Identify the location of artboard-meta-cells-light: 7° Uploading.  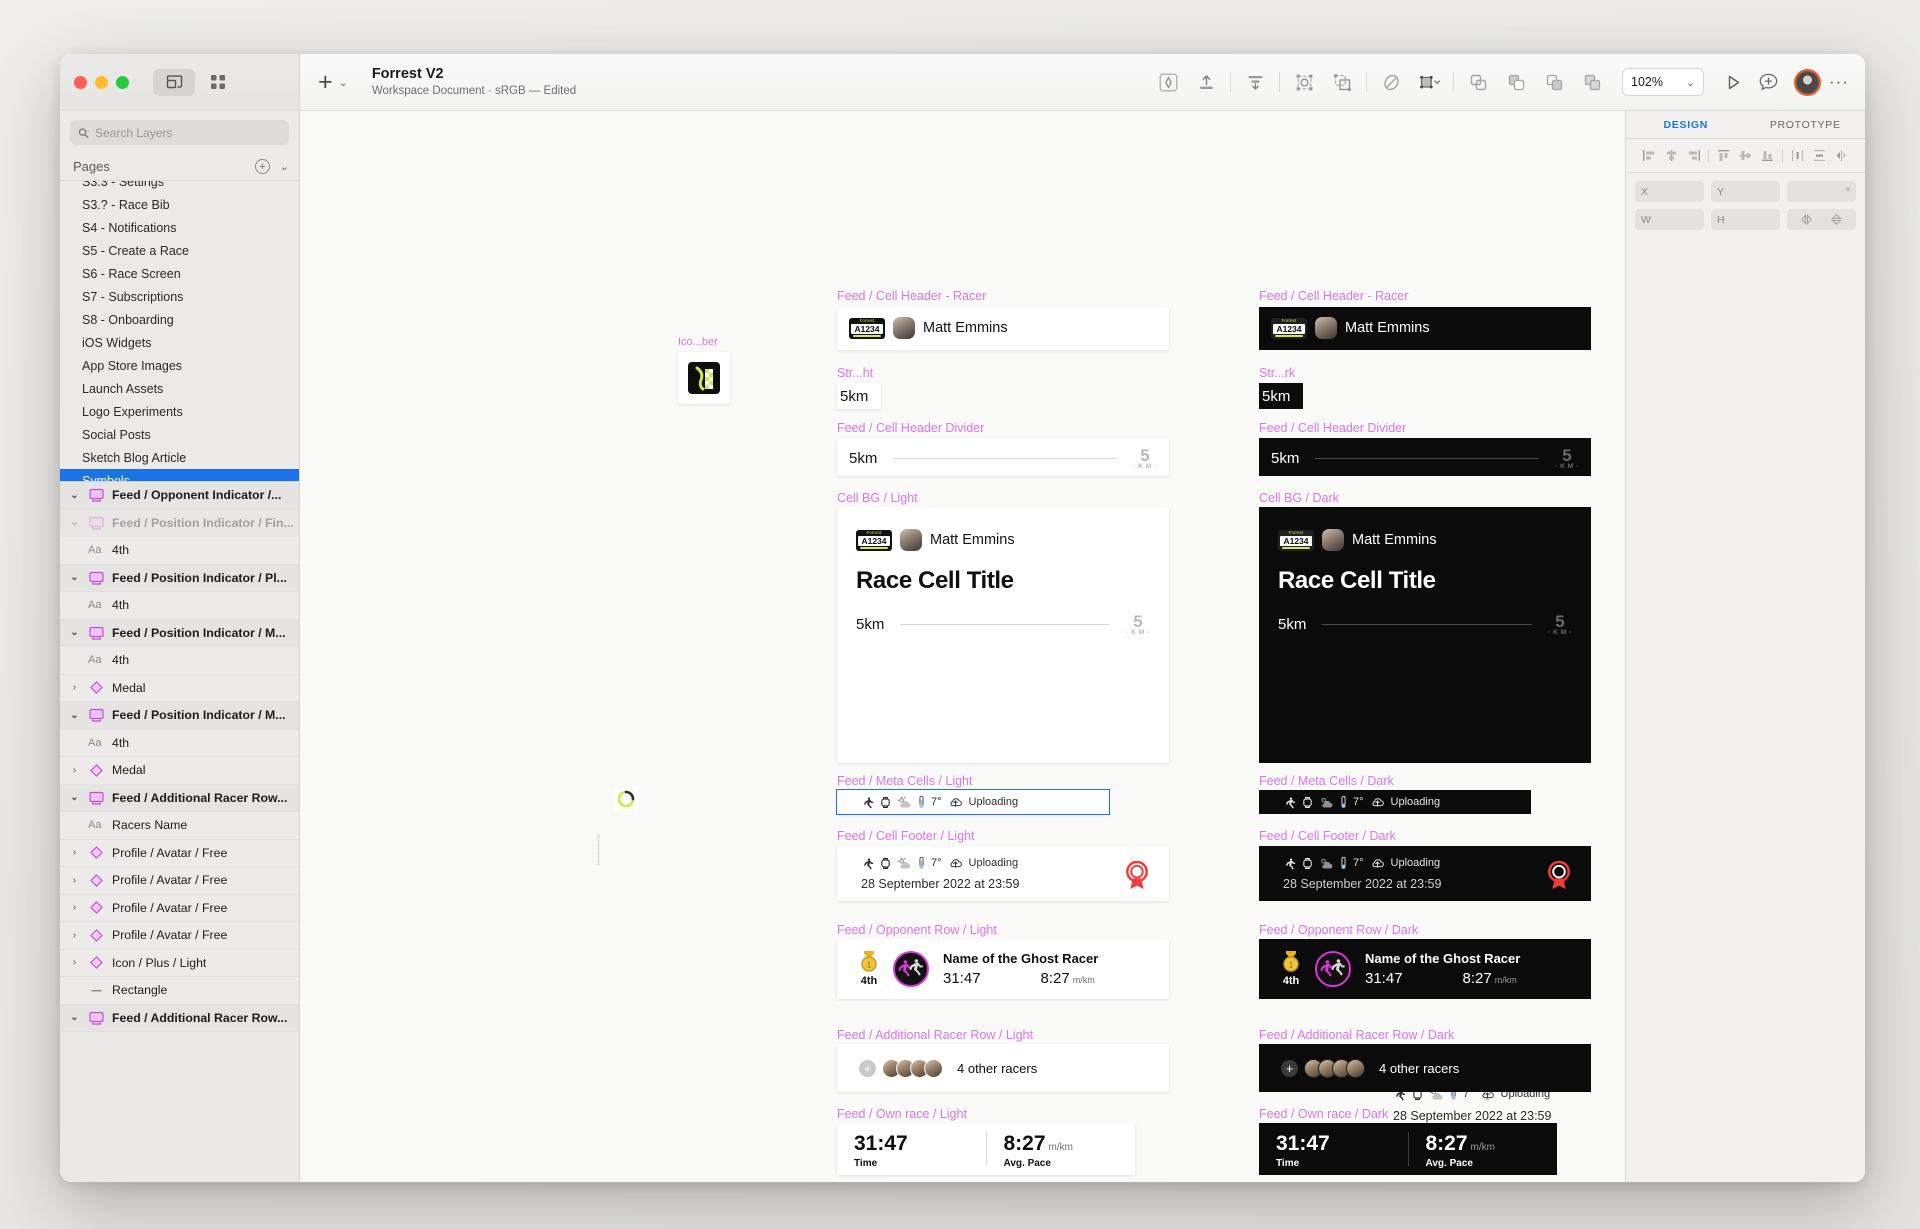
(973, 802).